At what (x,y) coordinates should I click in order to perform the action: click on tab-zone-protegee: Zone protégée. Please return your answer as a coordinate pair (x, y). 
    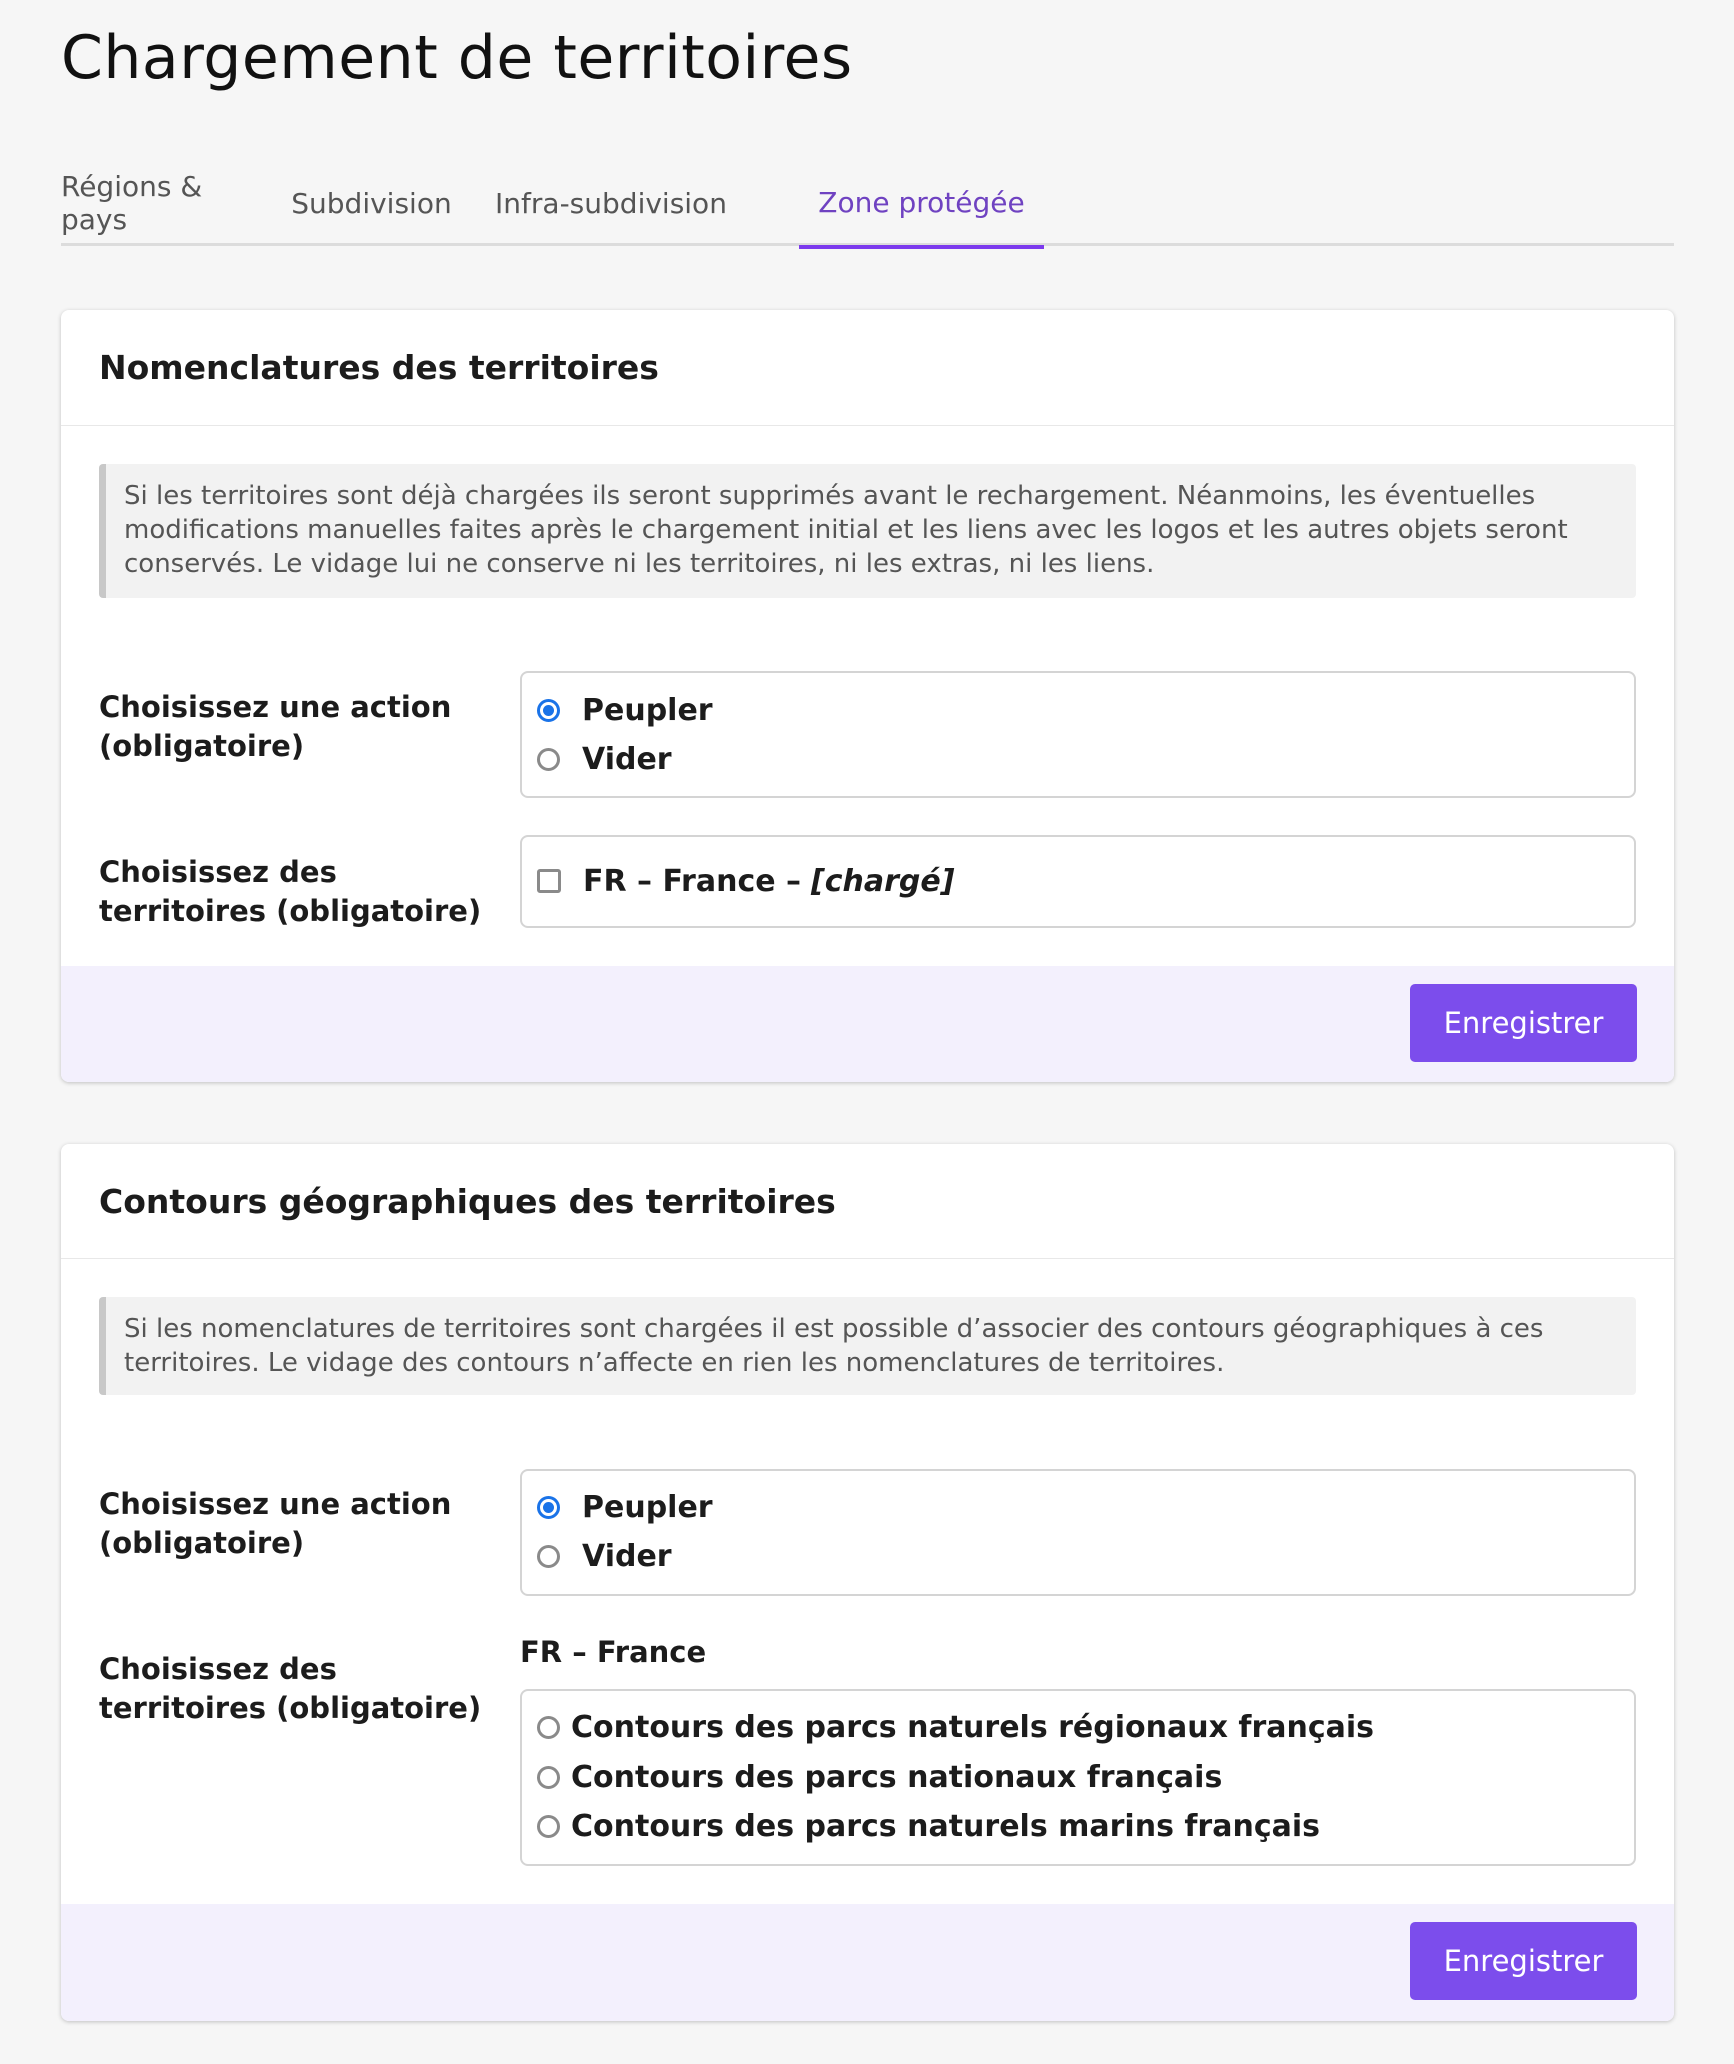
    Looking at the image, I should click on (921, 204).